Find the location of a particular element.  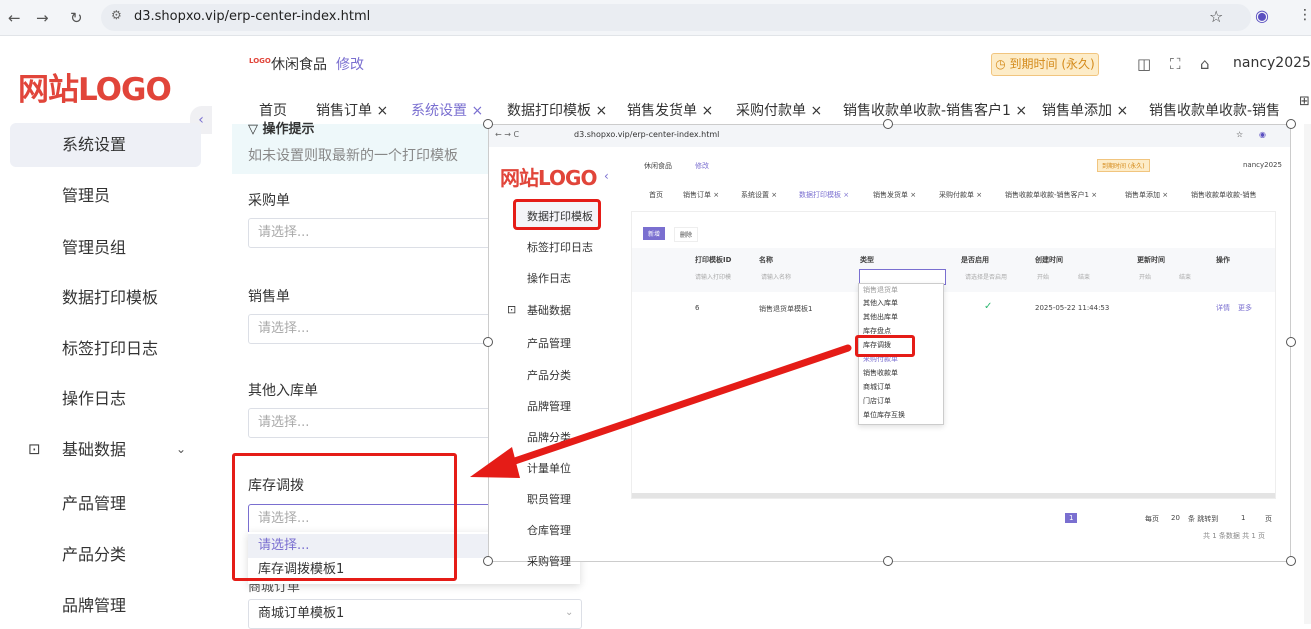

url-text: d3.shopxo.vip/erp-center-index.html is located at coordinates (252, 16).